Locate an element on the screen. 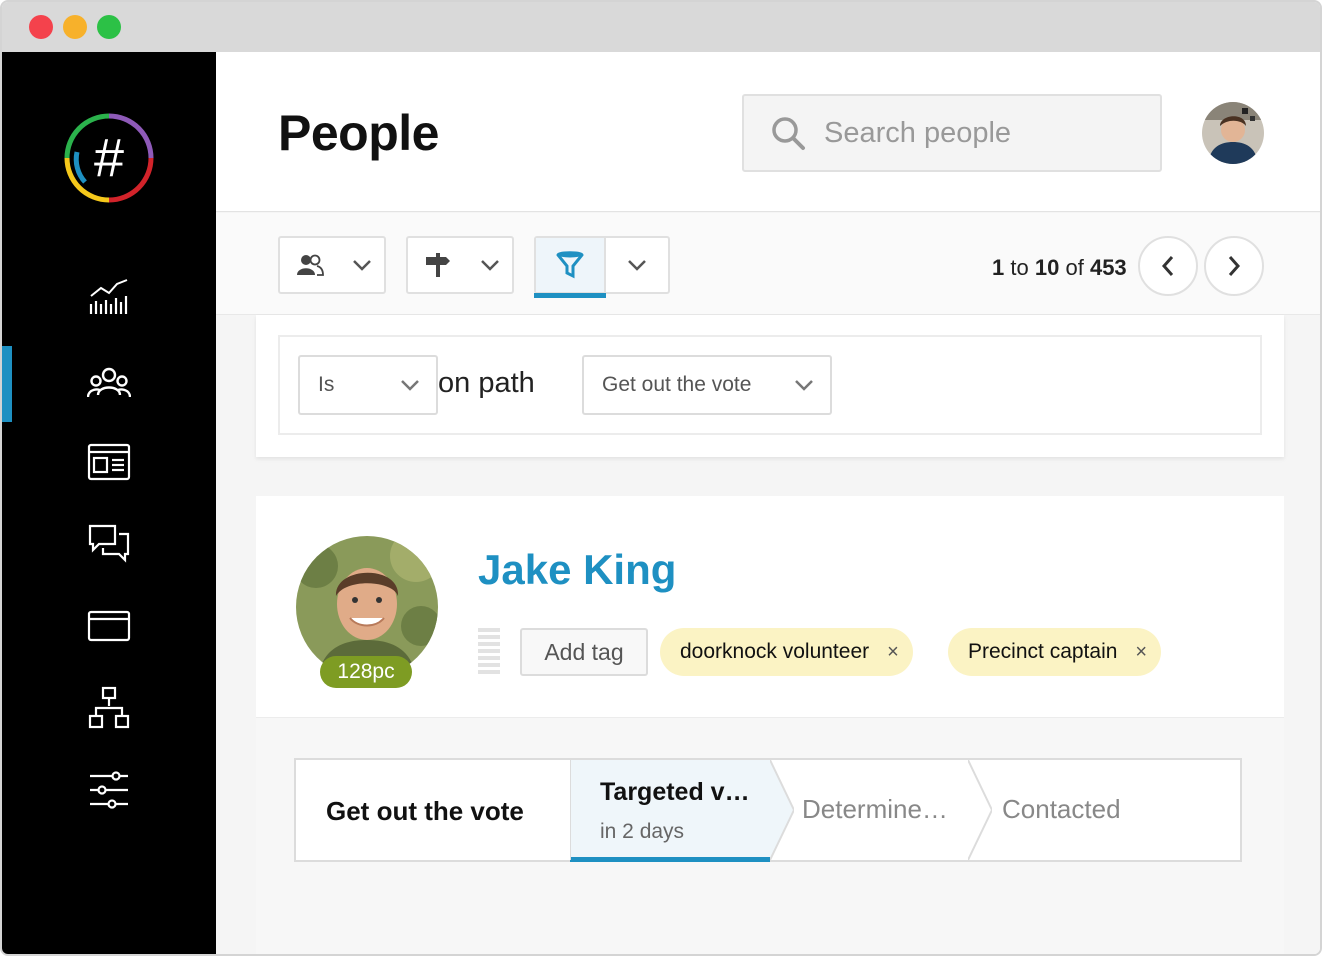  hash-logo-icon: # is located at coordinates (109, 158).